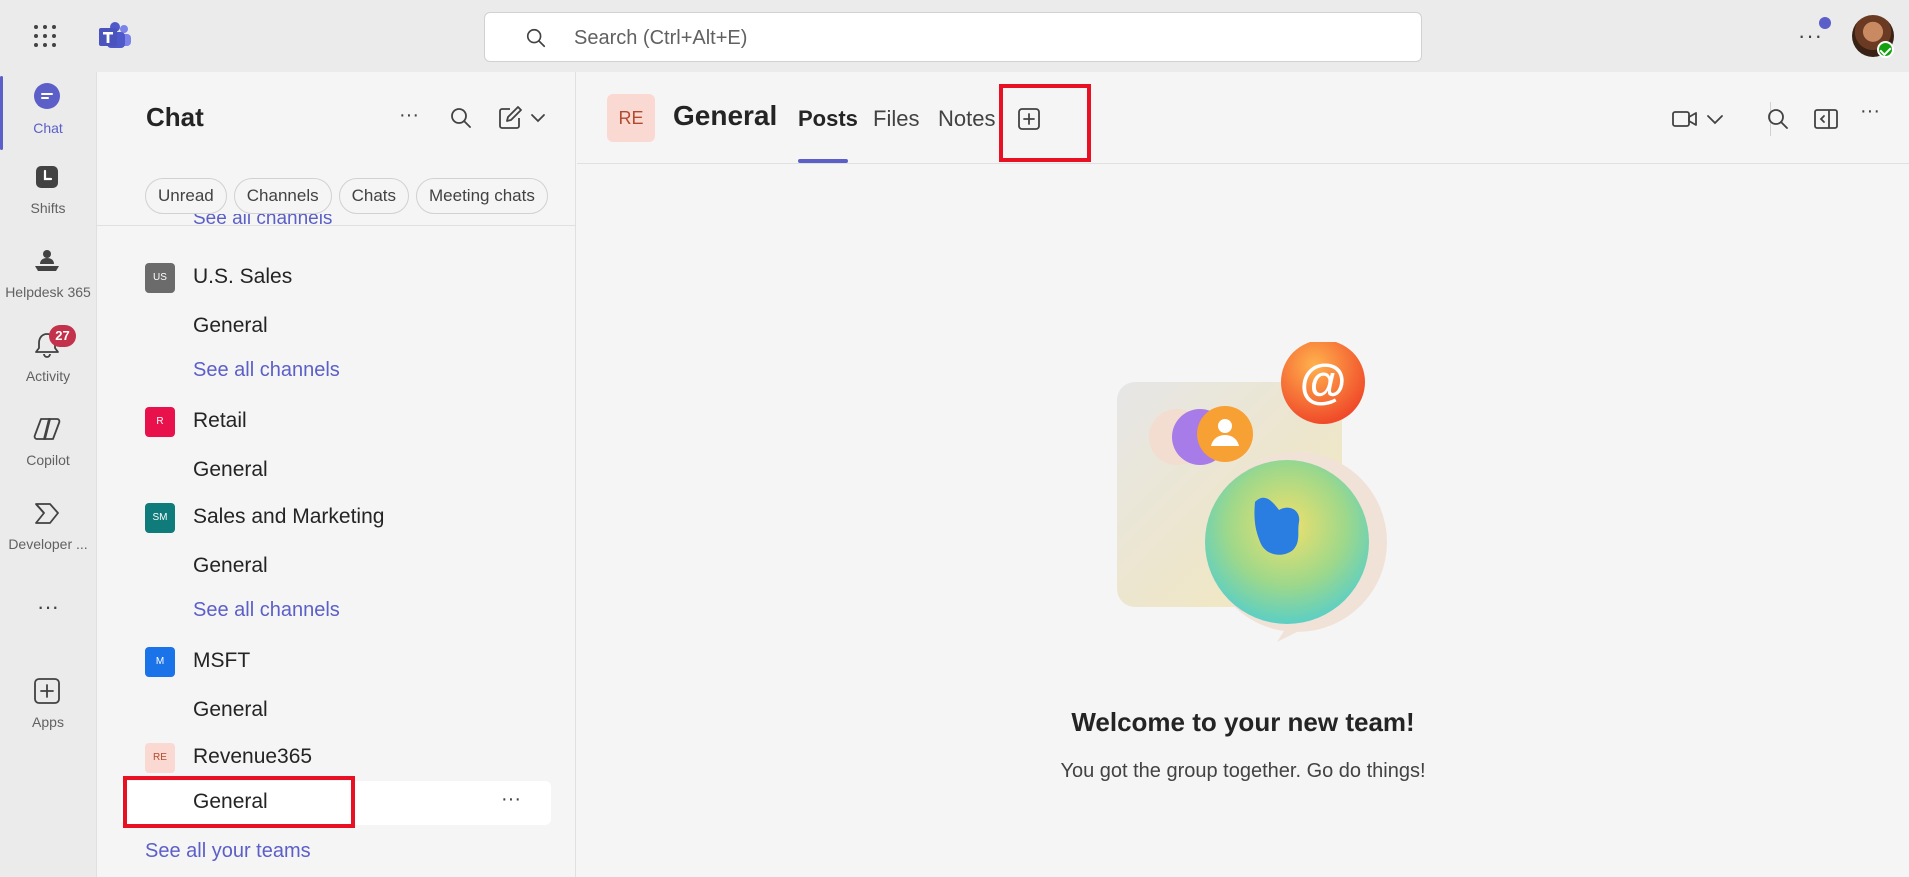 This screenshot has height=877, width=1909. What do you see at coordinates (412, 116) in the screenshot?
I see `list-more-icon: ···` at bounding box center [412, 116].